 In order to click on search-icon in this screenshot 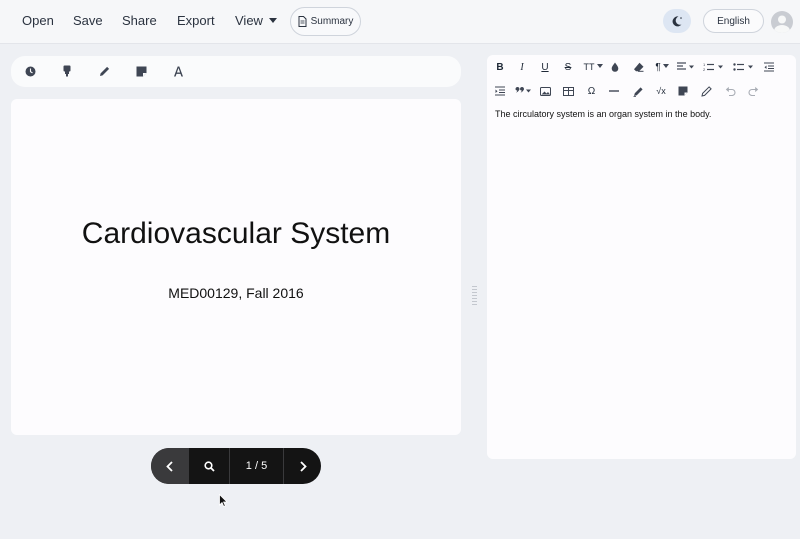, I will do `click(209, 466)`.